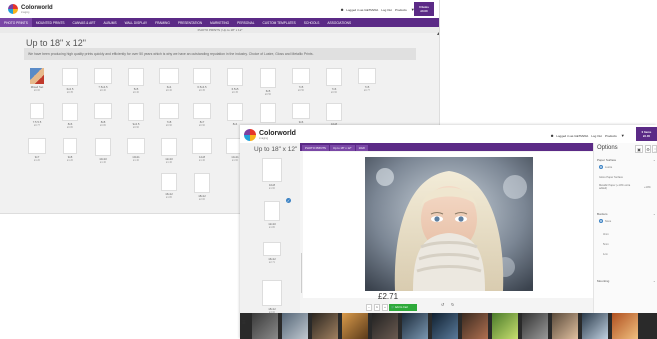 The height and width of the screenshot is (339, 657). What do you see at coordinates (301, 80) in the screenshot?
I see `product-tile: 7x5 £0.50` at bounding box center [301, 80].